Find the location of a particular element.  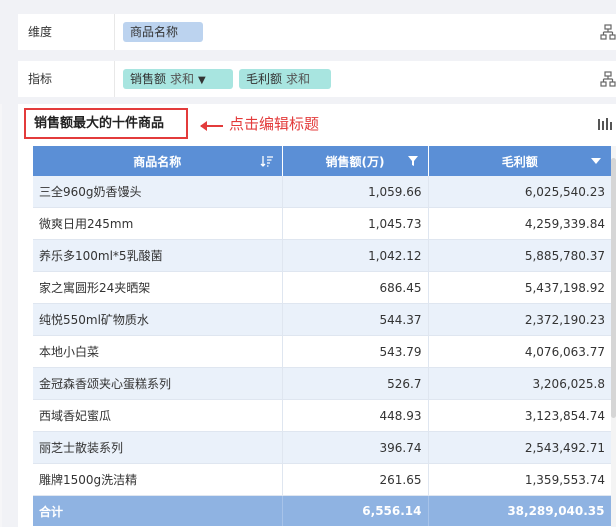

dimension-drop-area: 商品名称 is located at coordinates (349, 32).